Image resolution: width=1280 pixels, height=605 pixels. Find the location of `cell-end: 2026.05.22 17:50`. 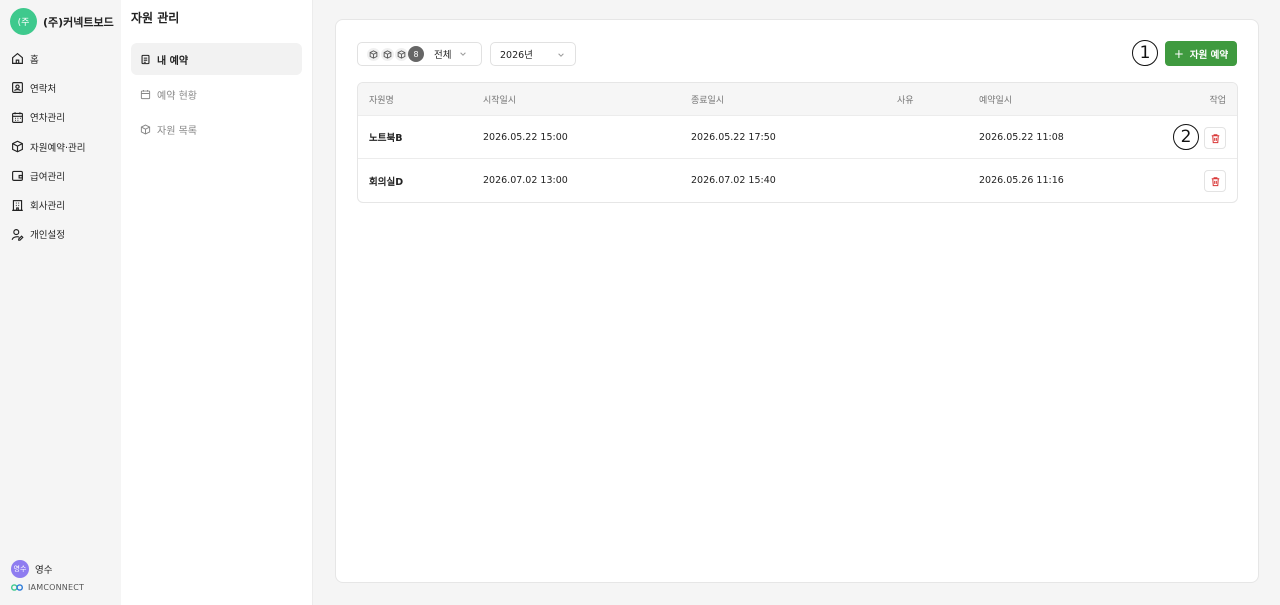

cell-end: 2026.05.22 17:50 is located at coordinates (733, 137).